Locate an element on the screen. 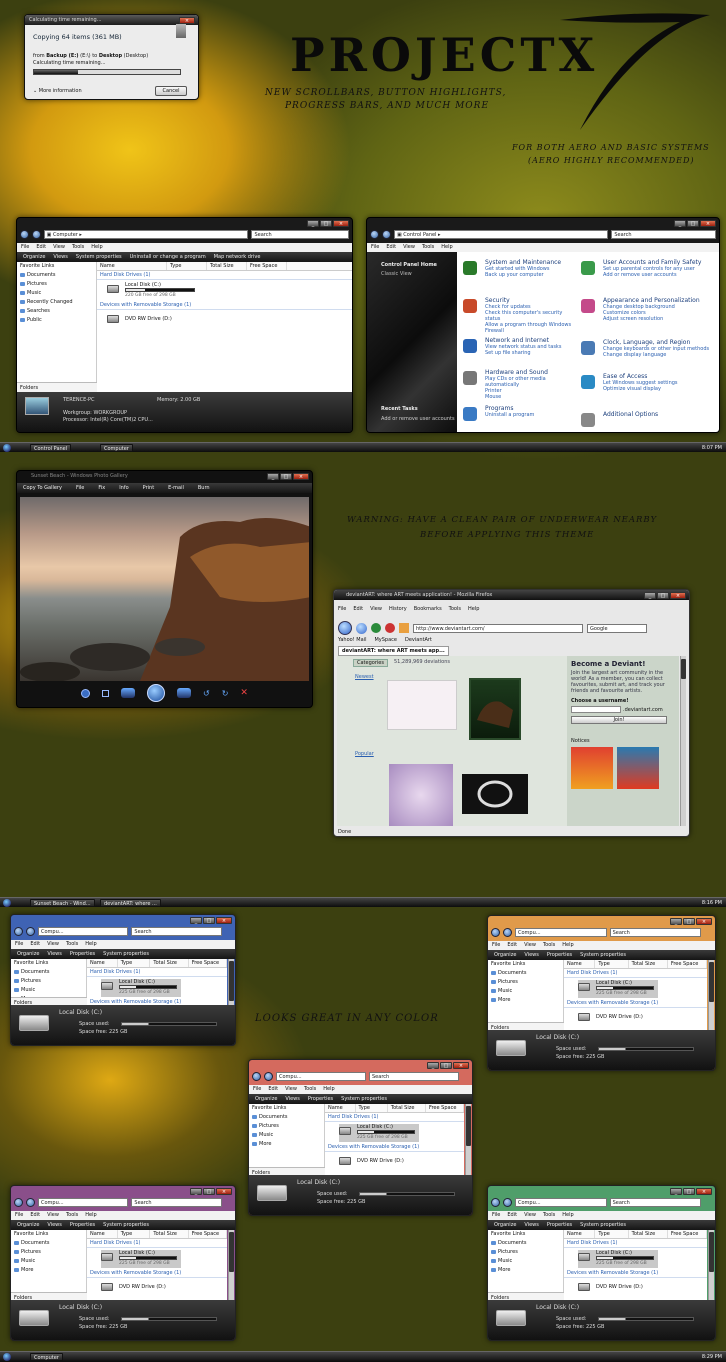 The image size is (726, 1362). menu-item: View is located at coordinates (530, 945).